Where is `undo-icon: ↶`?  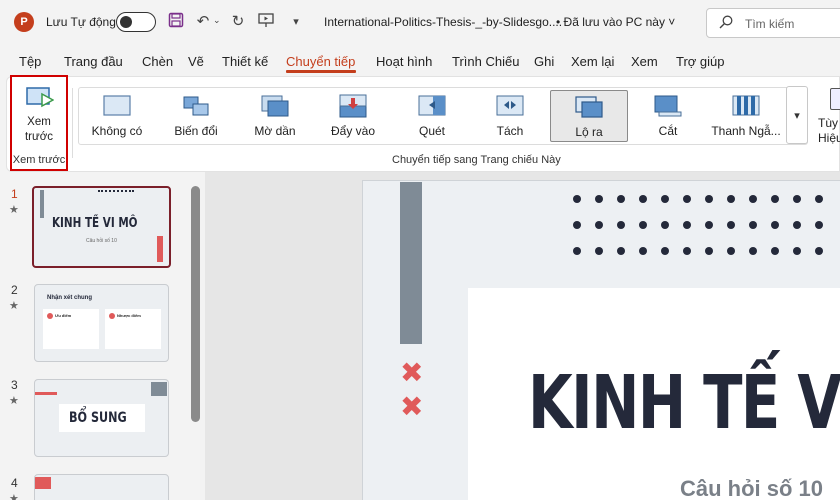
undo-icon: ↶ is located at coordinates (203, 22).